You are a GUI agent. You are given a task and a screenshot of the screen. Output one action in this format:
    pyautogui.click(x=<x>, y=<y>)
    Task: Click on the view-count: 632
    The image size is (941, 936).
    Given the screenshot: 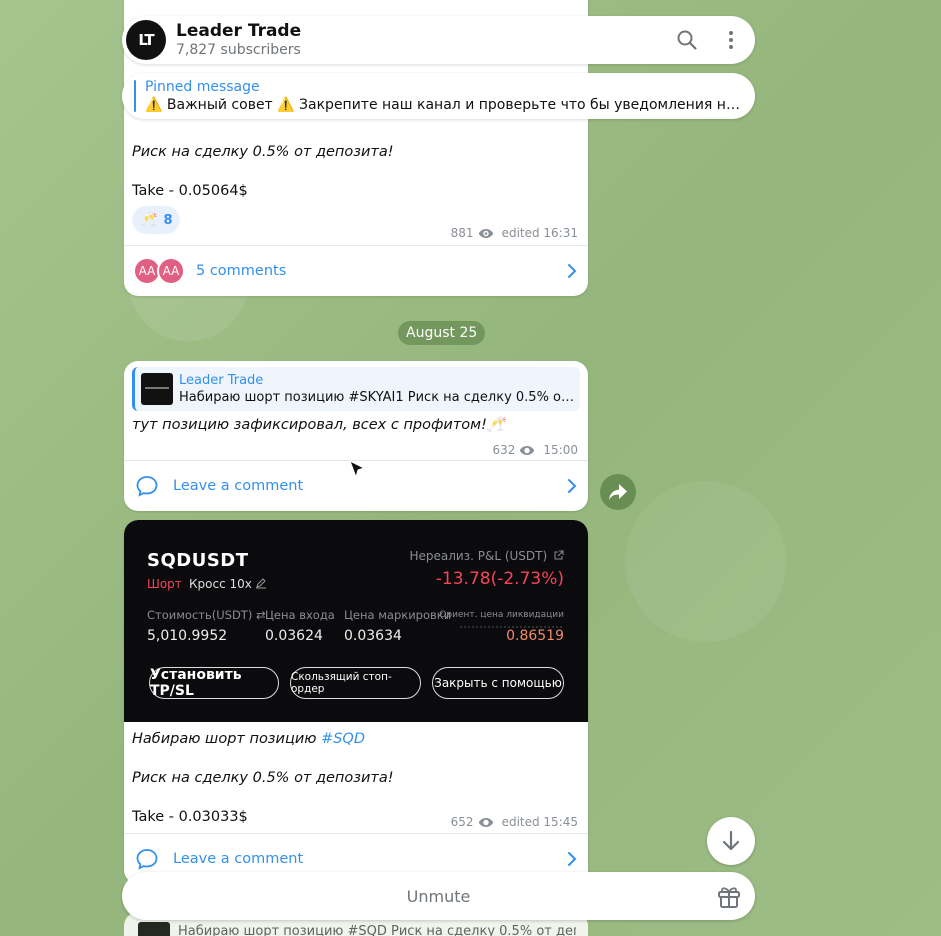 What is the action you would take?
    pyautogui.click(x=504, y=450)
    